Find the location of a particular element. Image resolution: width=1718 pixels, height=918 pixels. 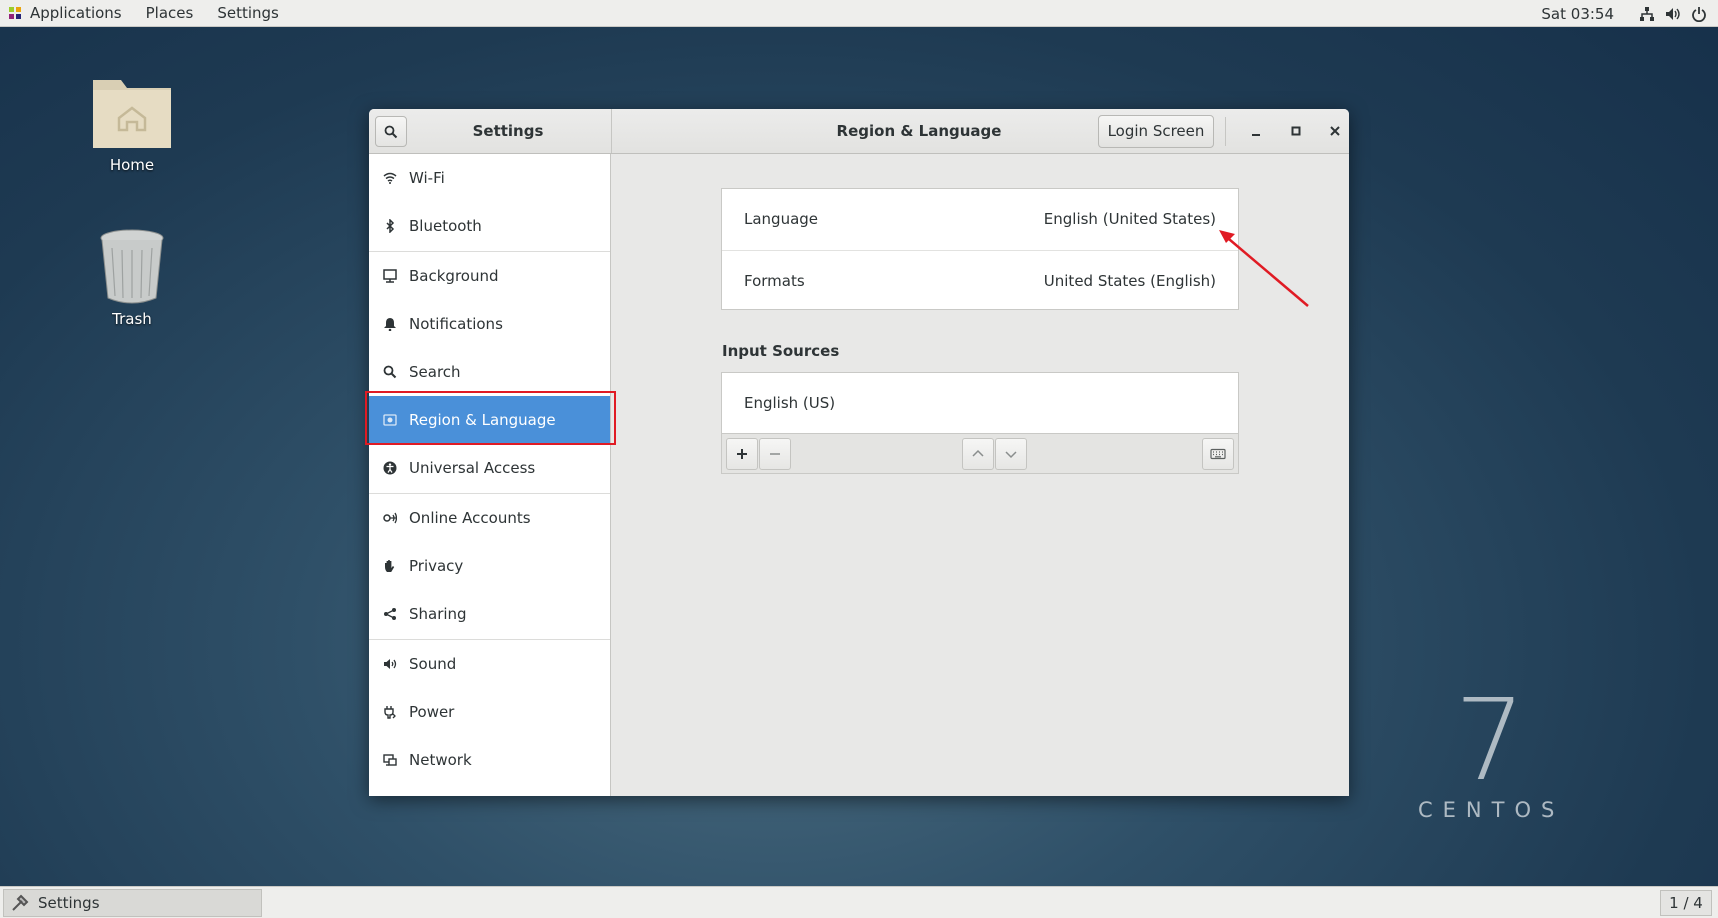

plus-icon is located at coordinates (742, 454).